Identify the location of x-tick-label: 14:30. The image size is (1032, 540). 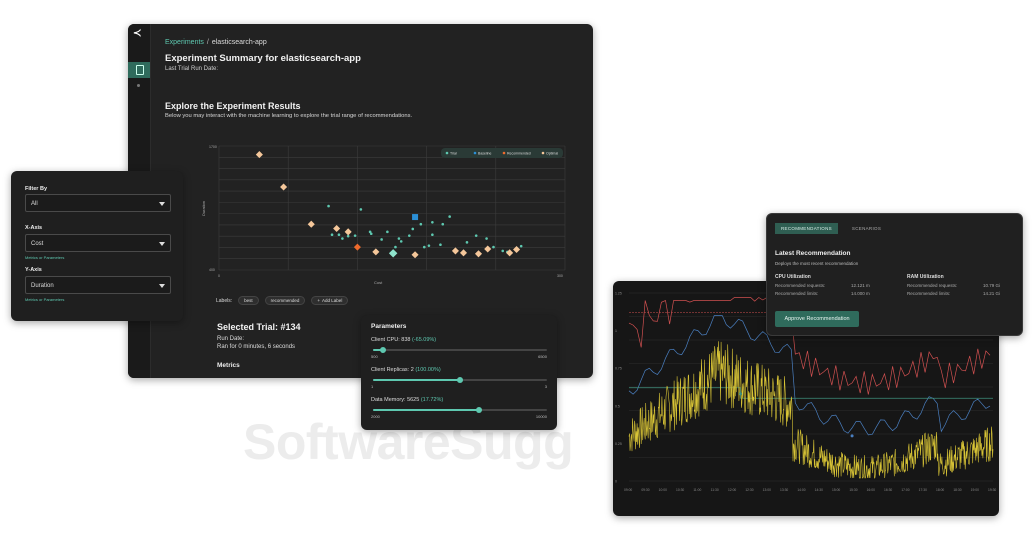
(819, 490).